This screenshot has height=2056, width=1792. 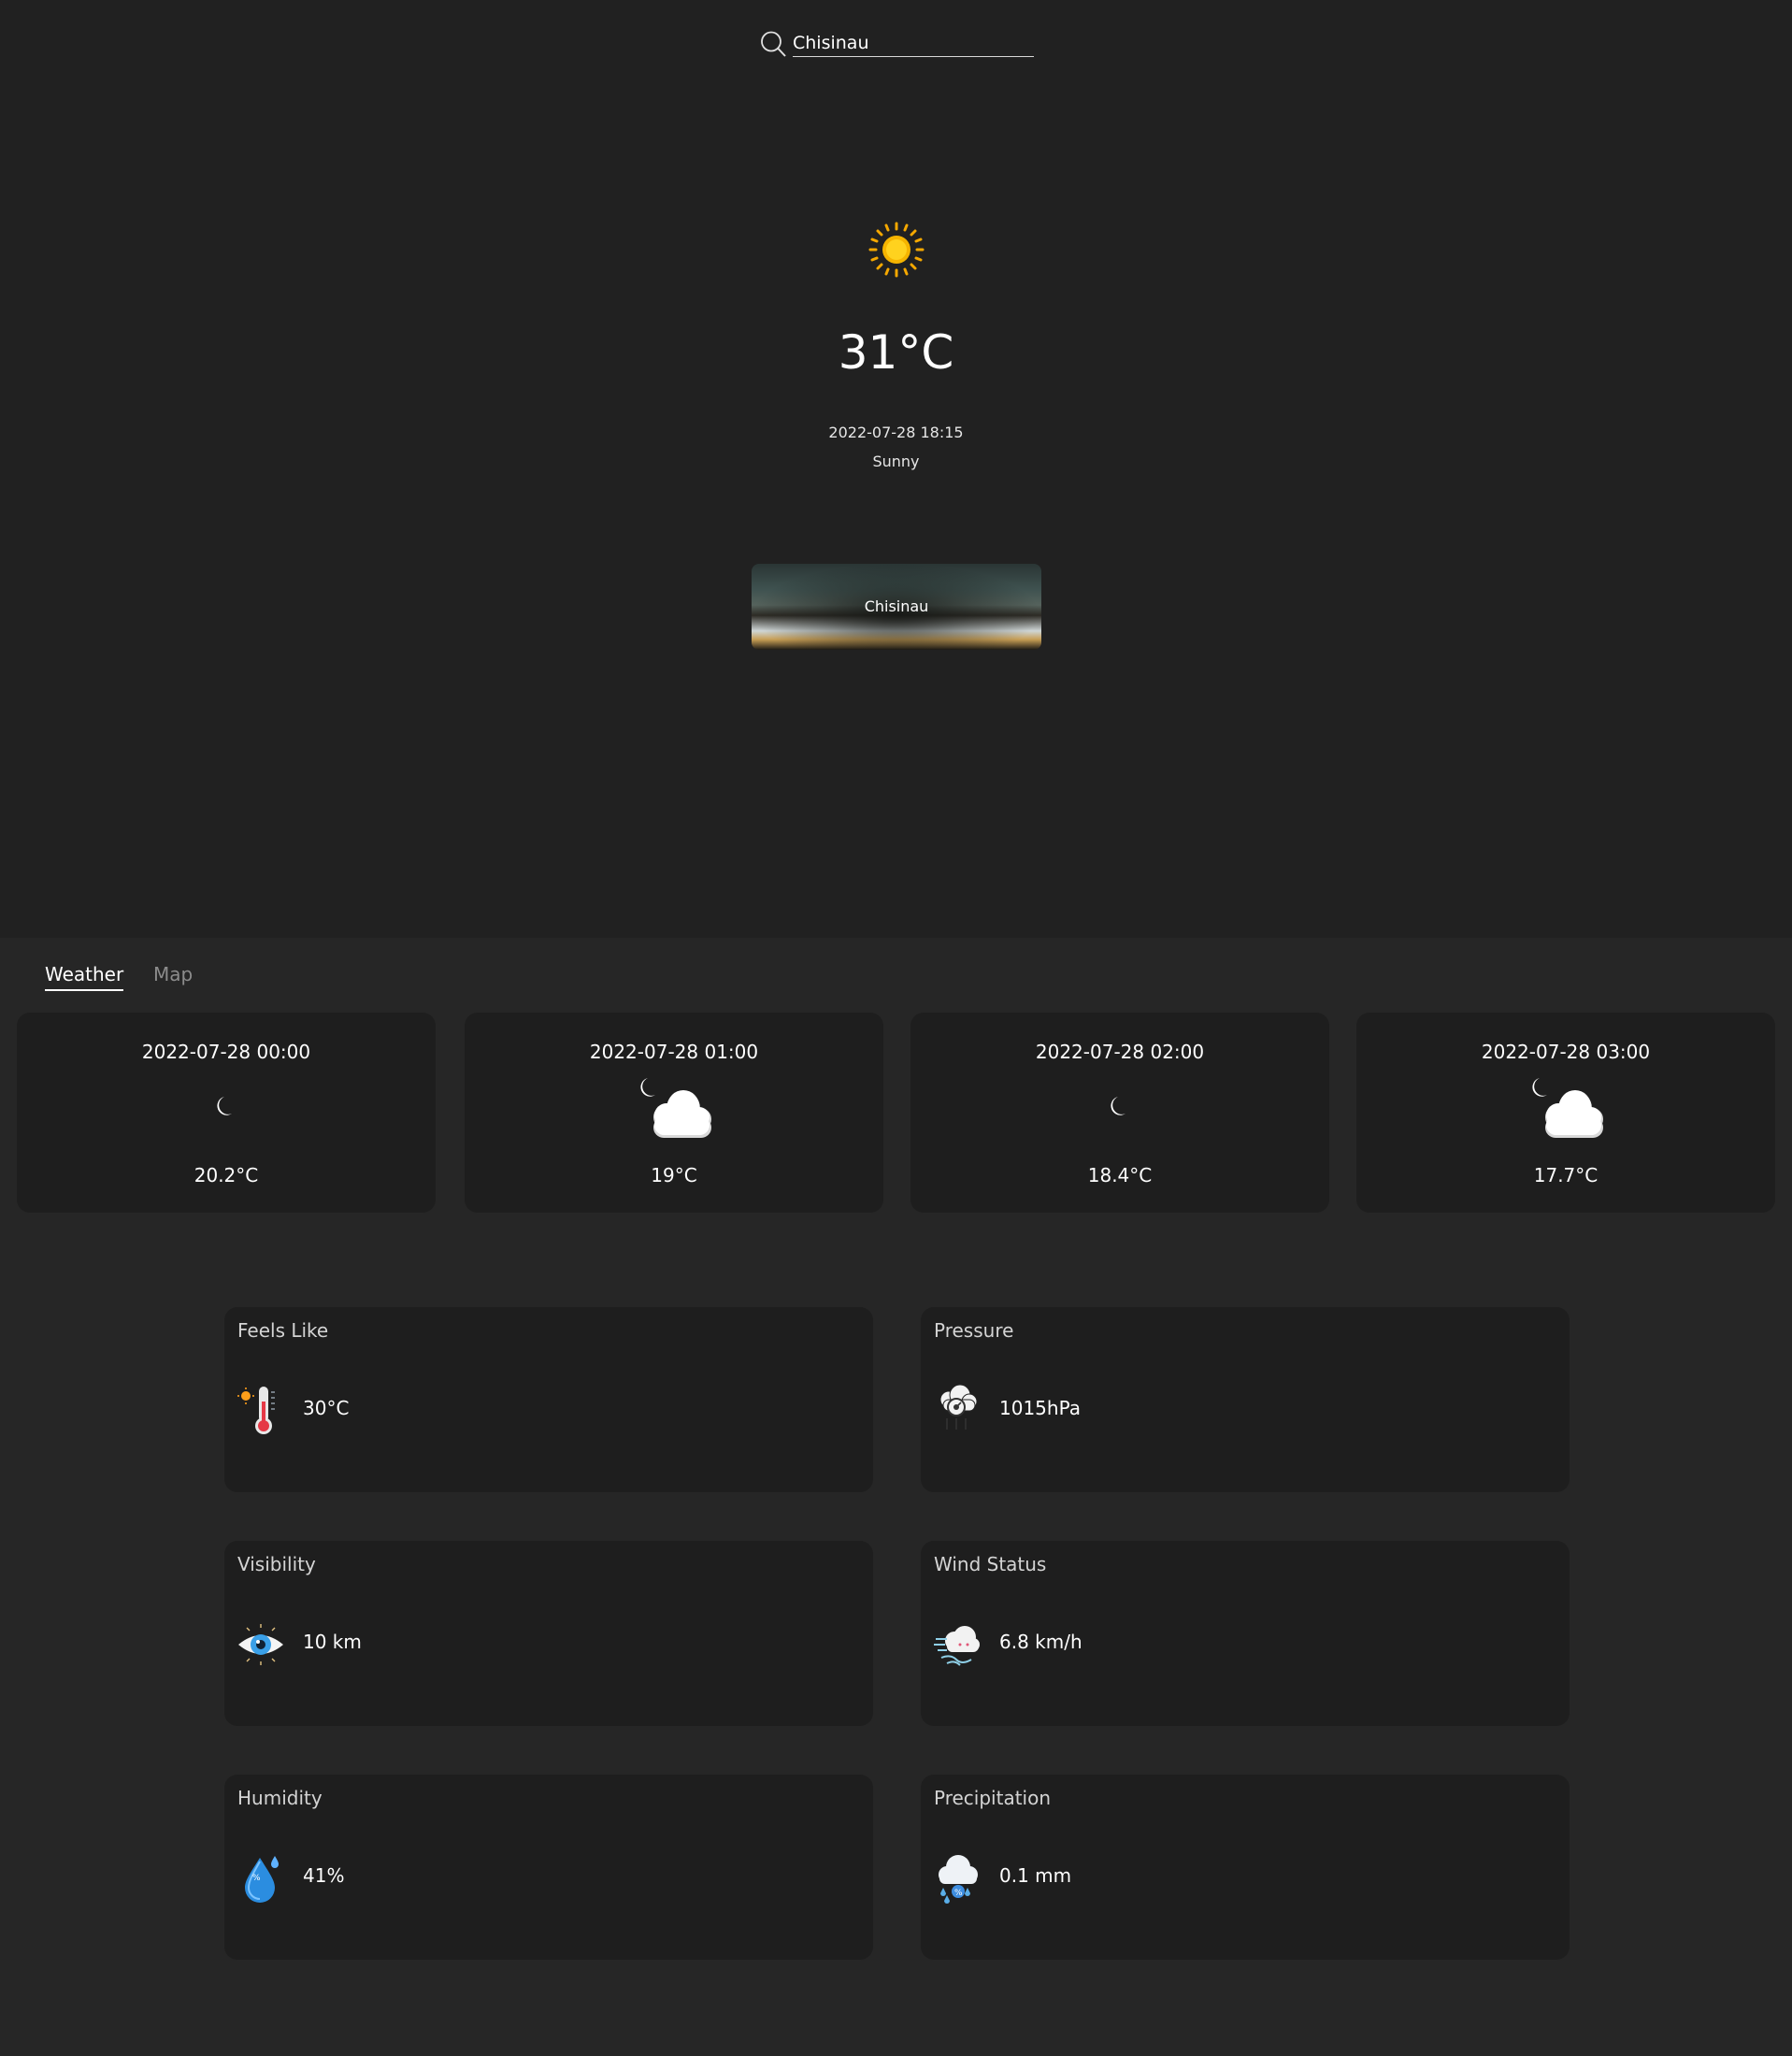 I want to click on pressure-card: Pressure 1015hPa, so click(x=1245, y=1399).